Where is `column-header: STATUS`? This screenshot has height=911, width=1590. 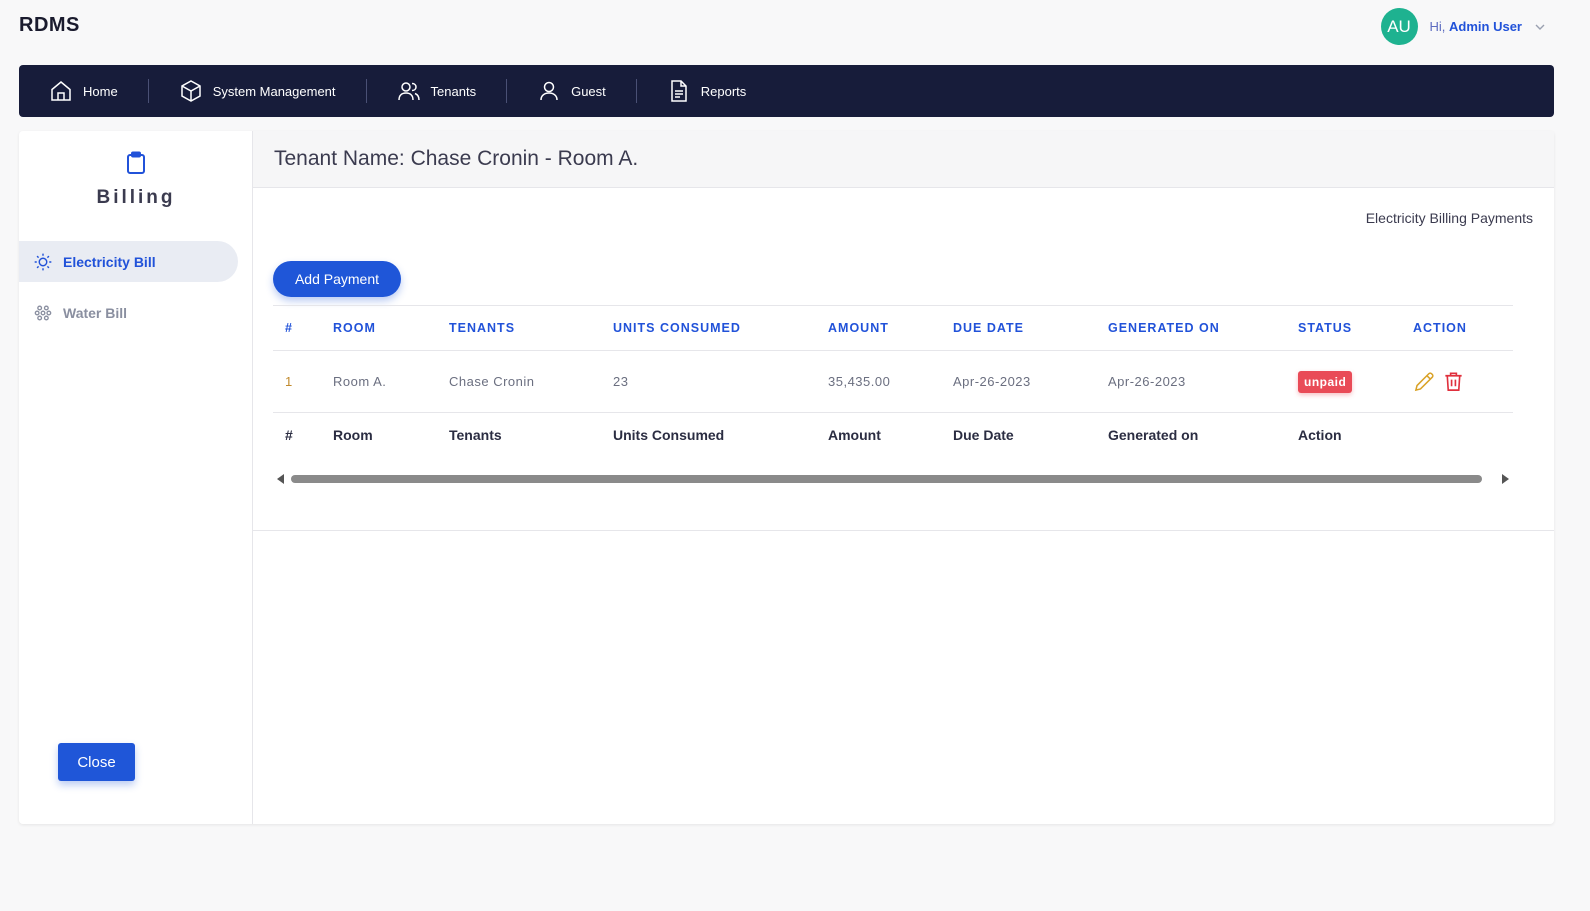 column-header: STATUS is located at coordinates (1343, 328).